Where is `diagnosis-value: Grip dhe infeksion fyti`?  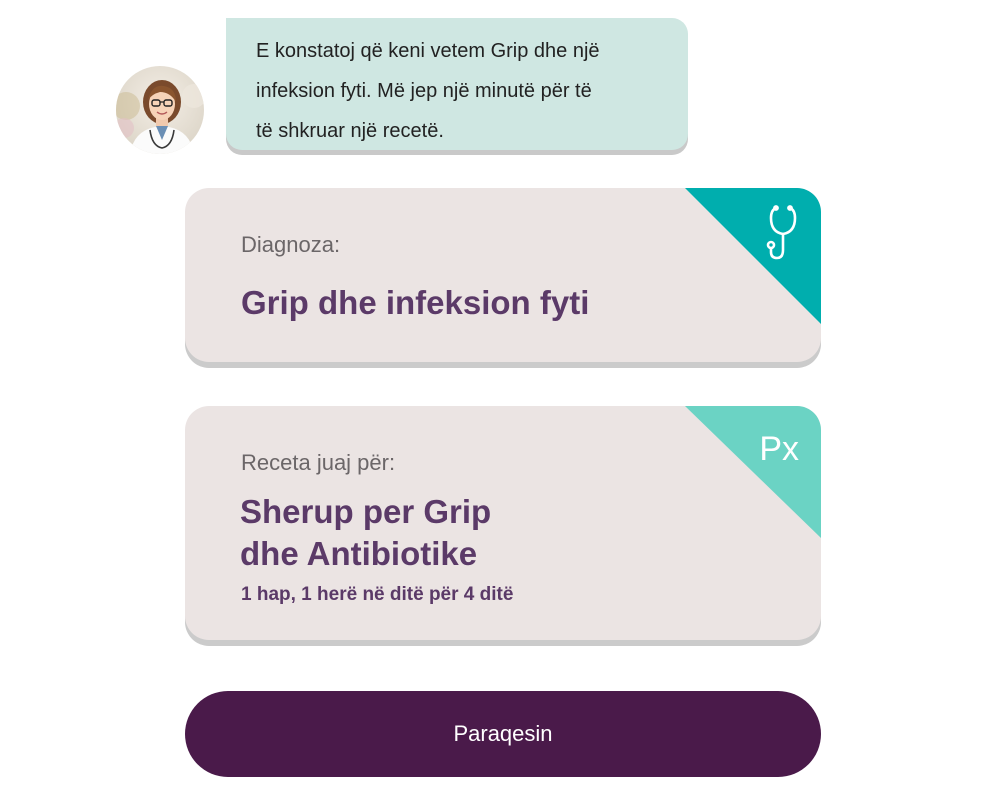
diagnosis-value: Grip dhe infeksion fyti is located at coordinates (415, 302).